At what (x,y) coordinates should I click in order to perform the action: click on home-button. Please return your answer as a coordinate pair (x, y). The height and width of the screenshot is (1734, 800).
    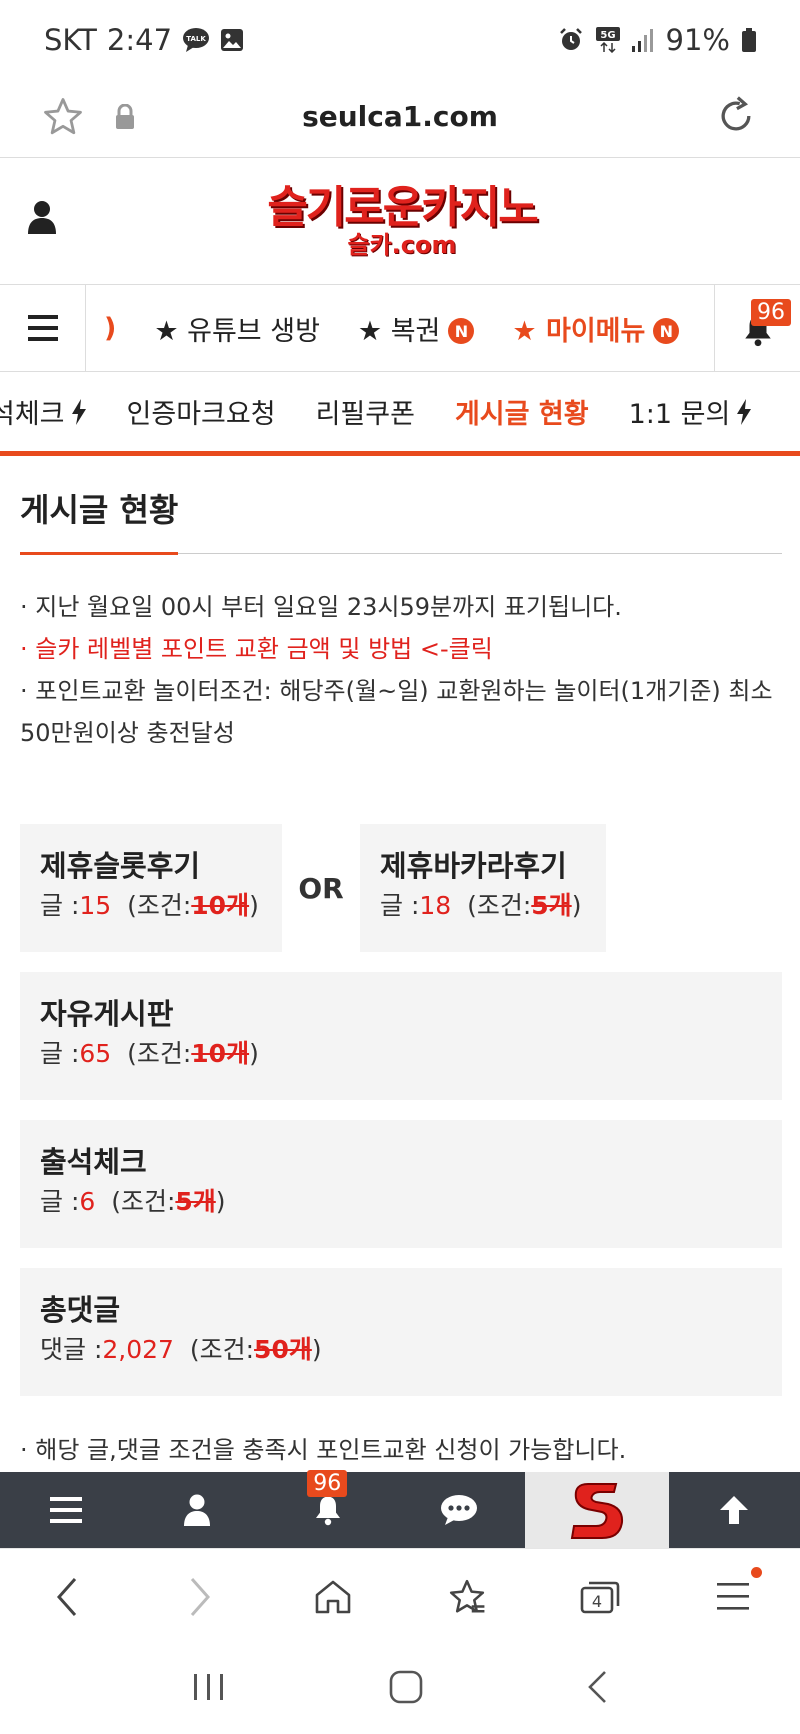
    Looking at the image, I should click on (333, 1596).